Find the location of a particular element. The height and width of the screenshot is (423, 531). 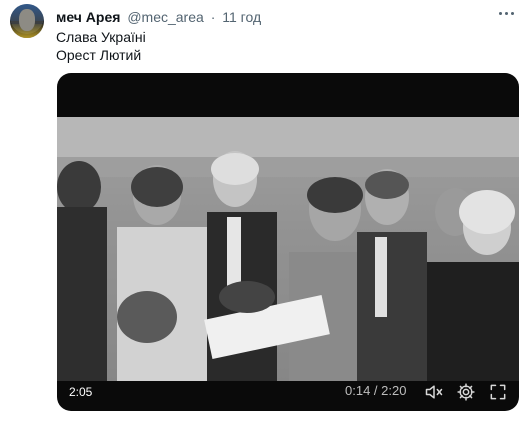

fullscreen-icon is located at coordinates (498, 392).